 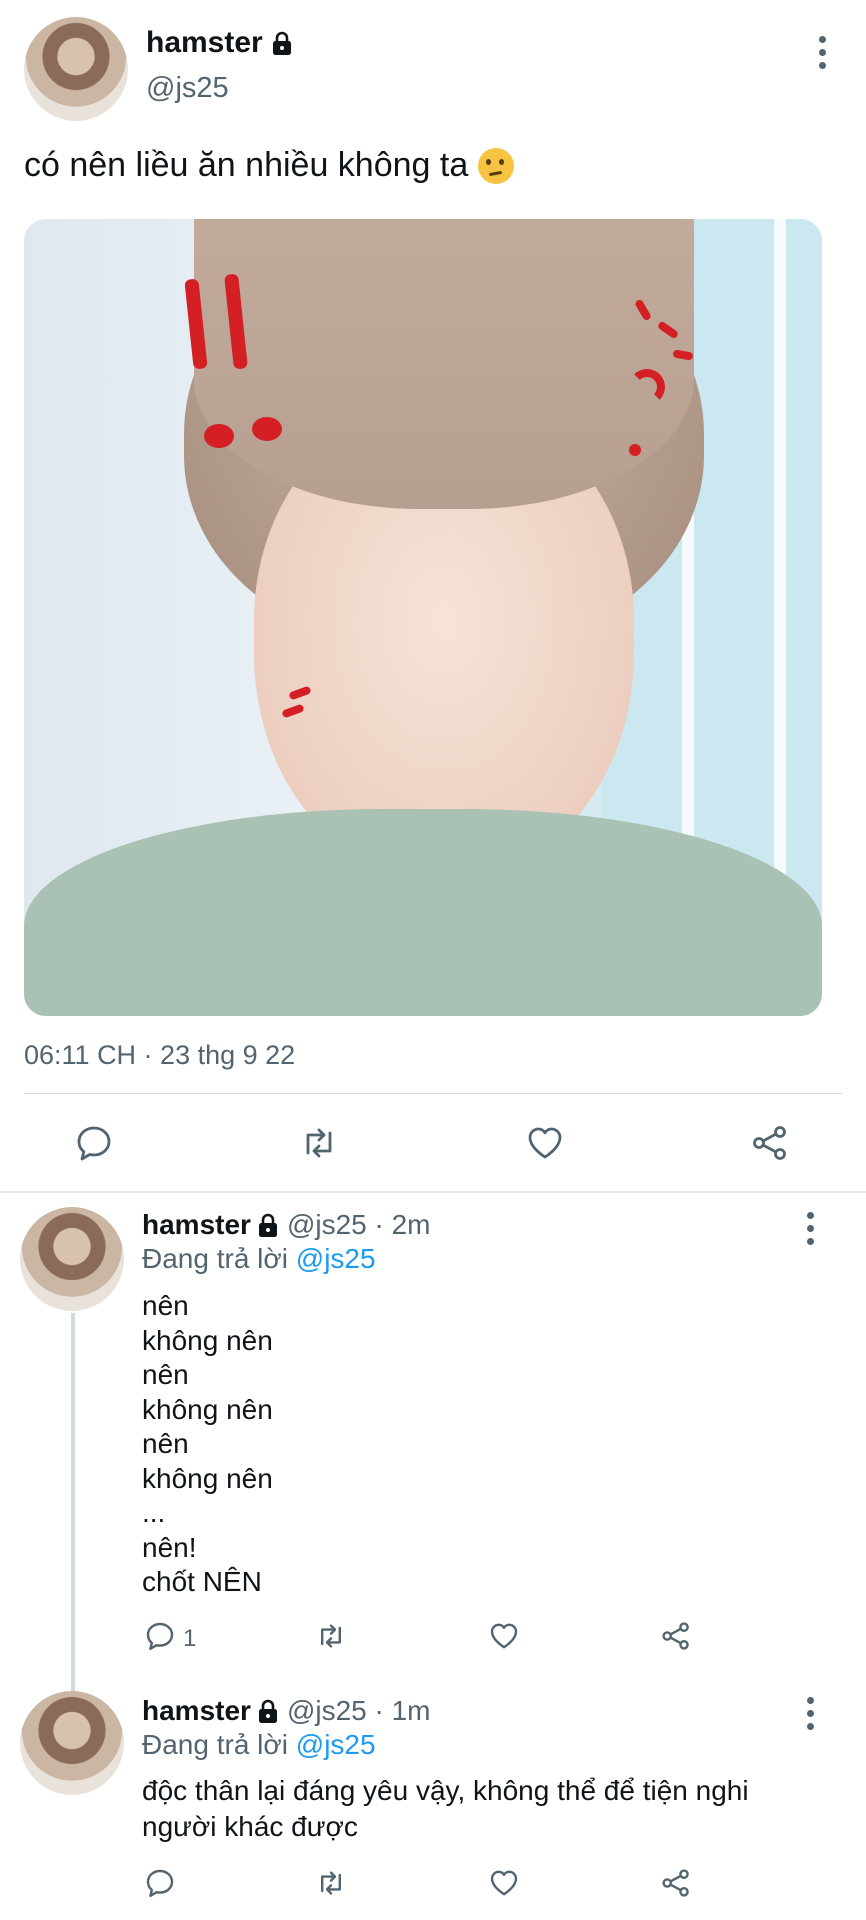 I want to click on author-handle: @js25, so click(x=187, y=88).